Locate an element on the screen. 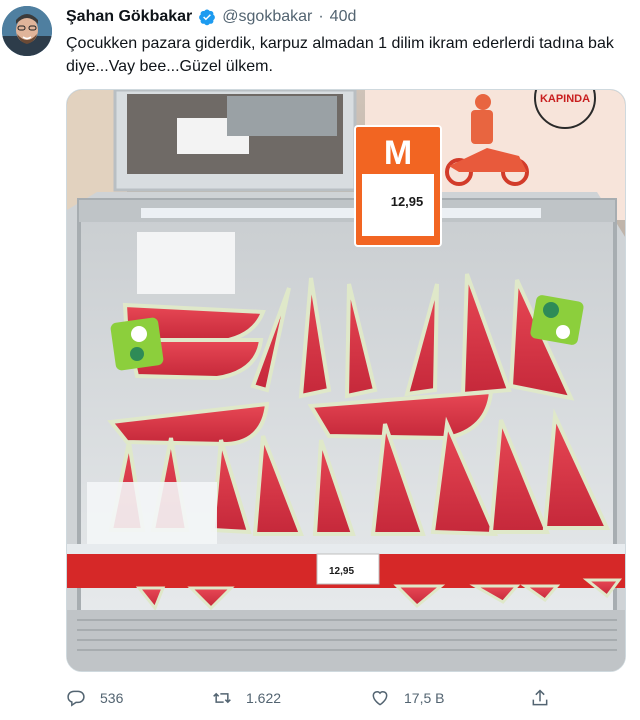  retweet-count: 1.622 is located at coordinates (264, 698).